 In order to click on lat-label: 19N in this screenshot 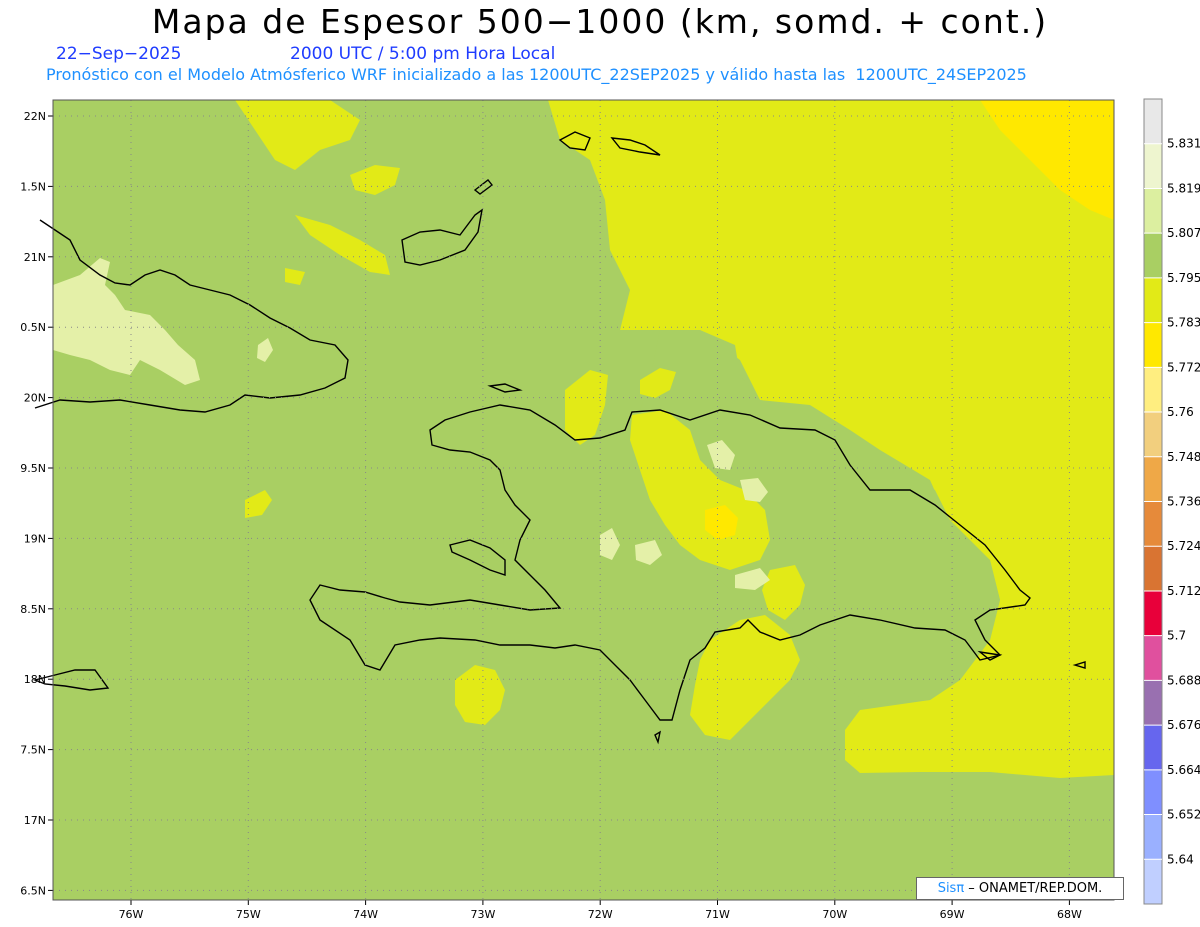, I will do `click(35, 538)`.